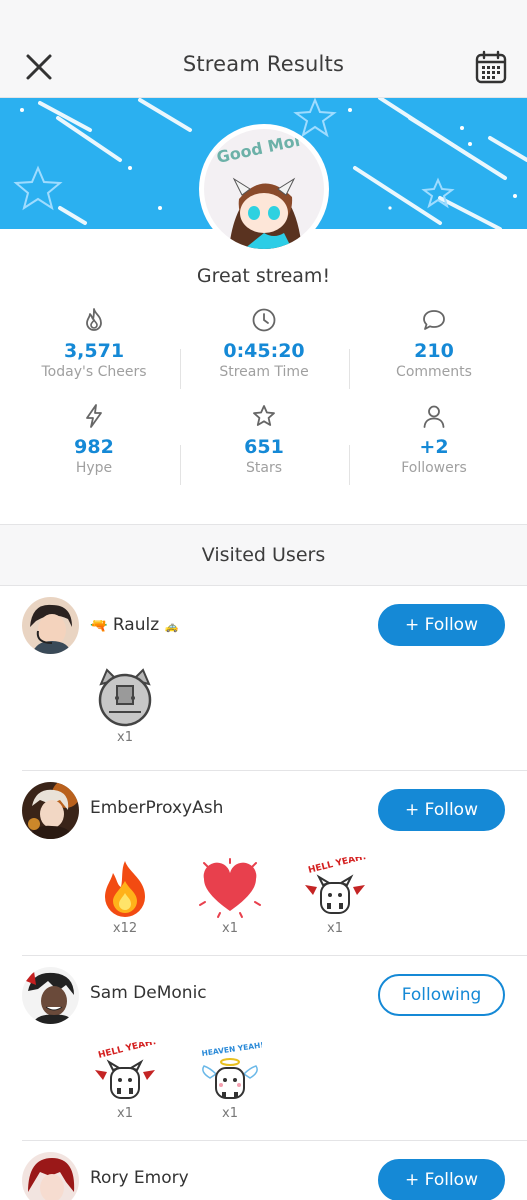 The width and height of the screenshot is (527, 1200). Describe the element at coordinates (434, 416) in the screenshot. I see `person-icon` at that location.